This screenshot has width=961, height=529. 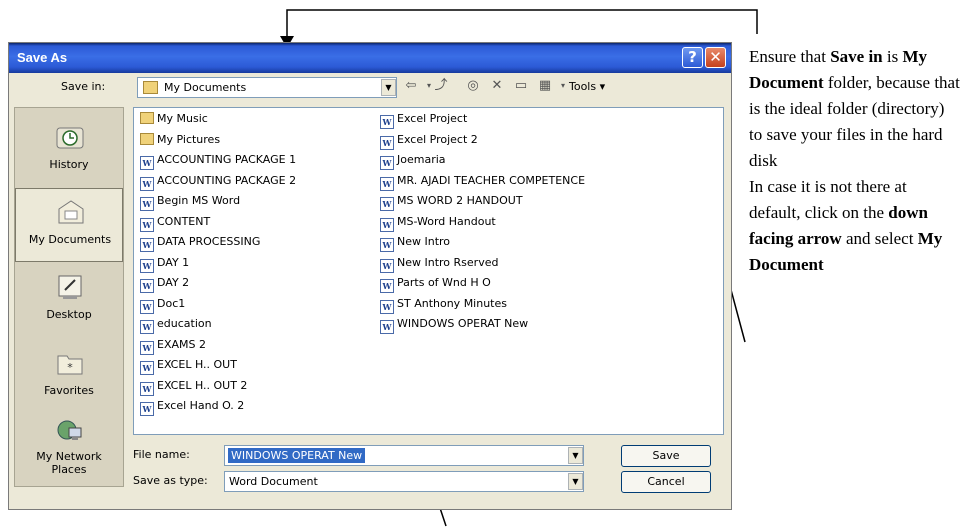 What do you see at coordinates (197, 364) in the screenshot?
I see `file-name: EXCEL H.. OUT` at bounding box center [197, 364].